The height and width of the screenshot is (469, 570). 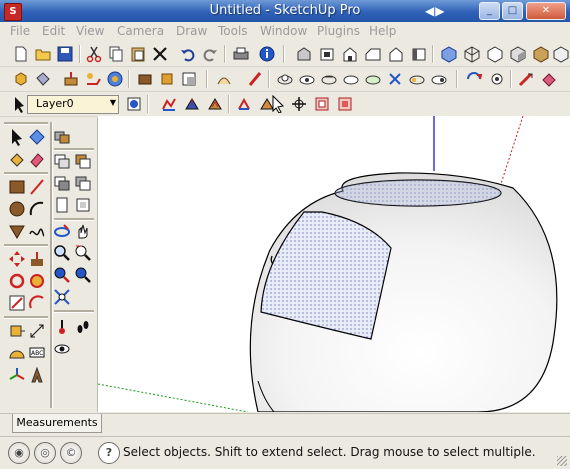 What do you see at coordinates (37, 187) in the screenshot?
I see `line-tool-icon` at bounding box center [37, 187].